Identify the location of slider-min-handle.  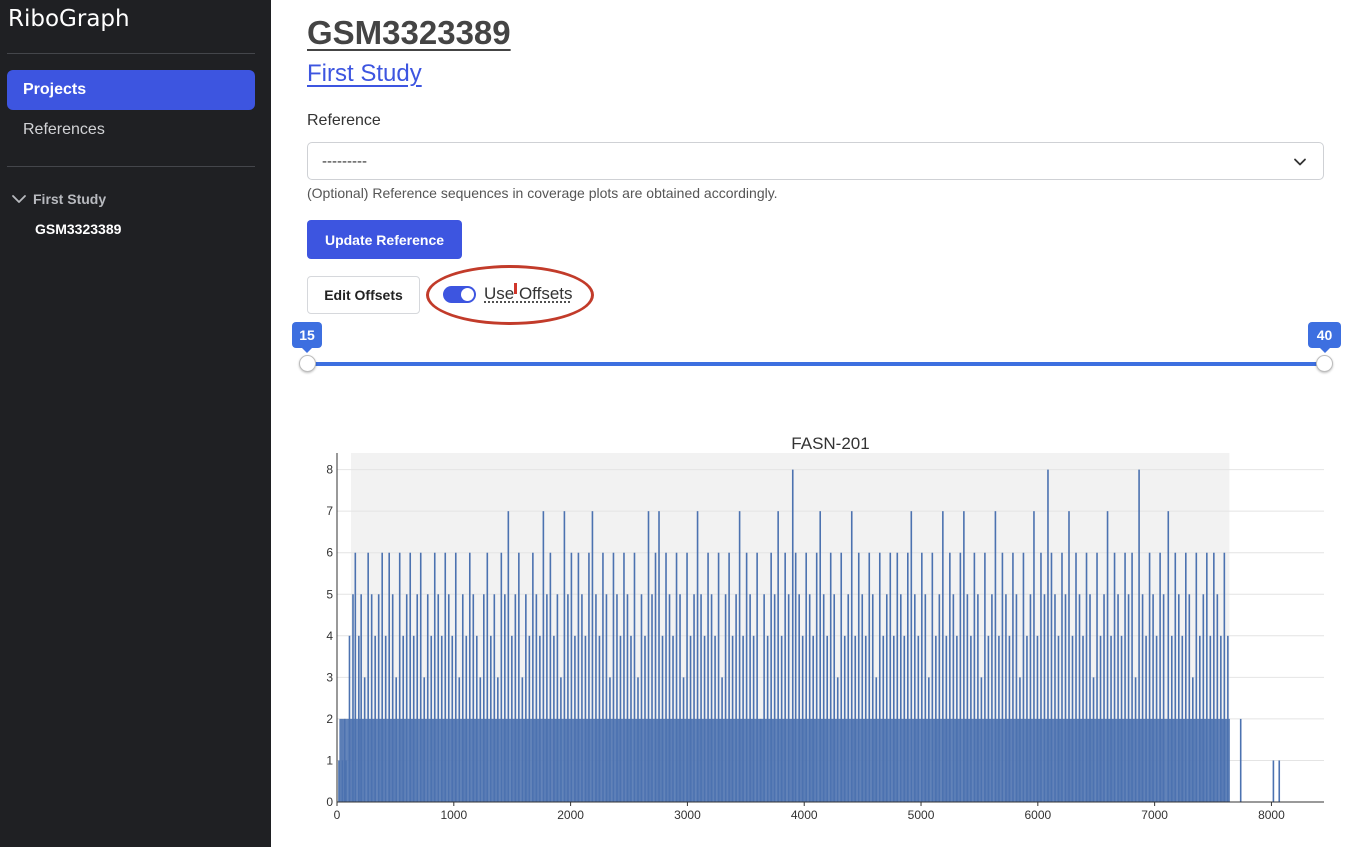
(307, 363).